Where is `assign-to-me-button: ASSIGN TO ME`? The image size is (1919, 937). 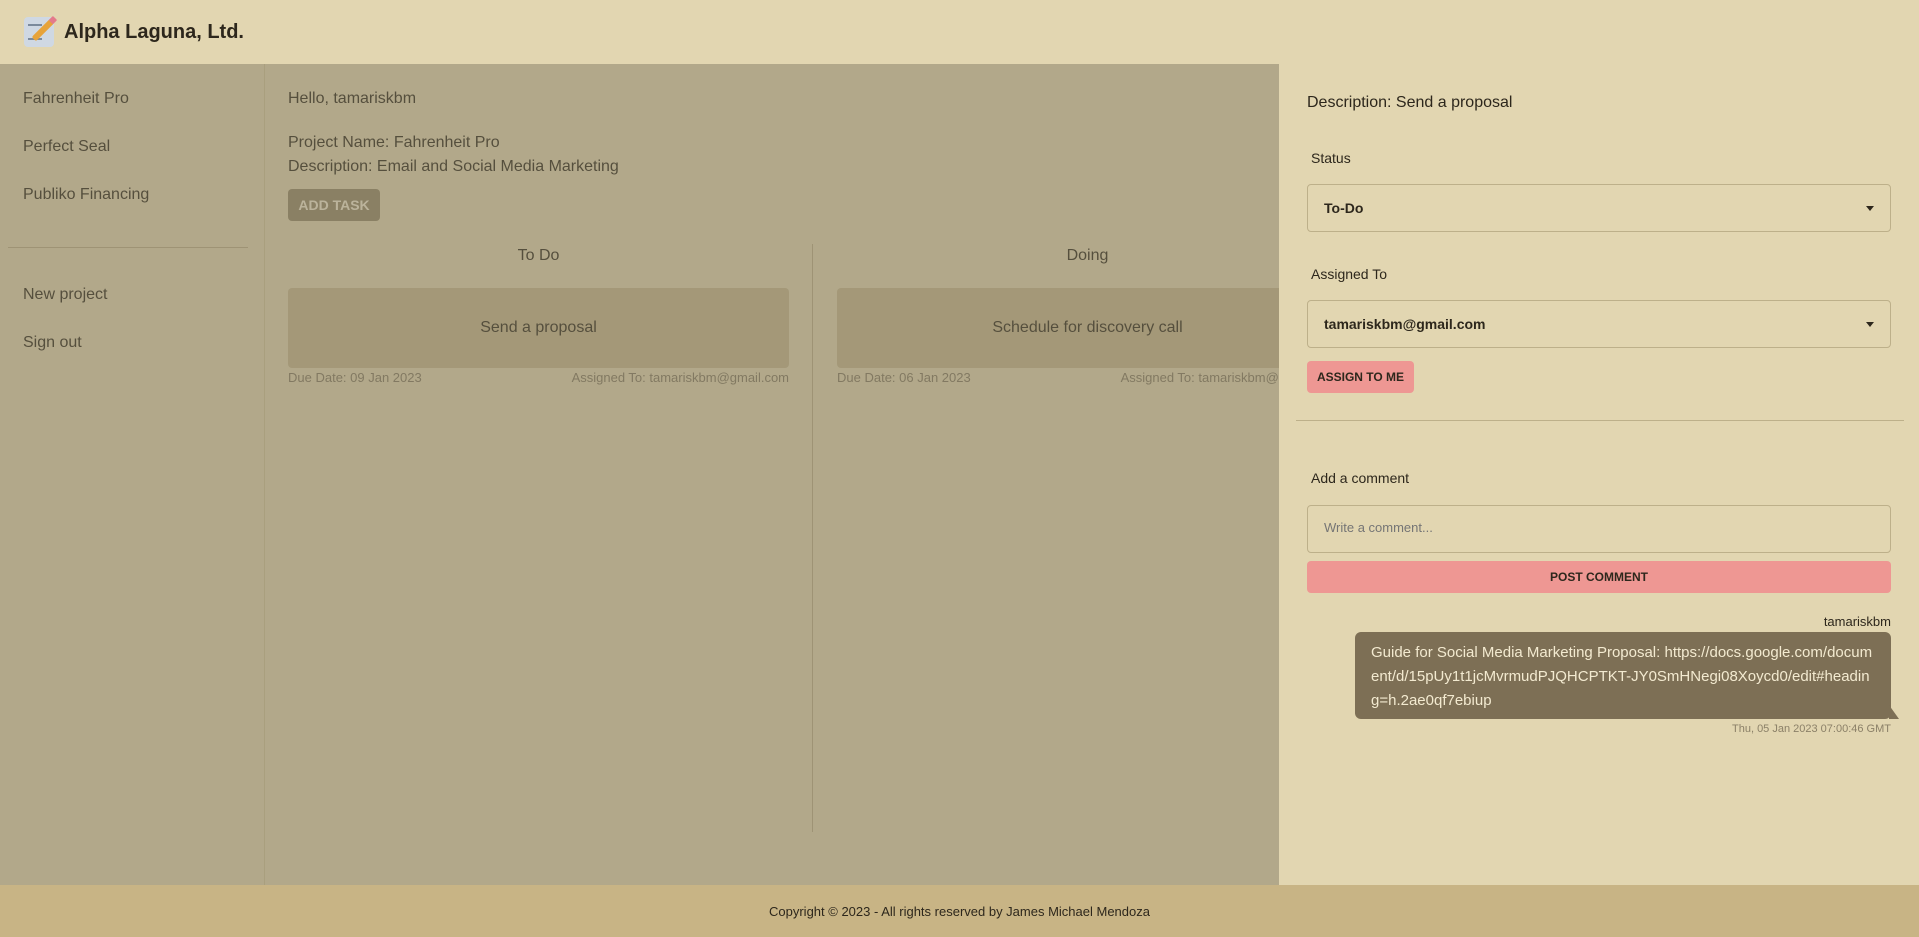 assign-to-me-button: ASSIGN TO ME is located at coordinates (1360, 377).